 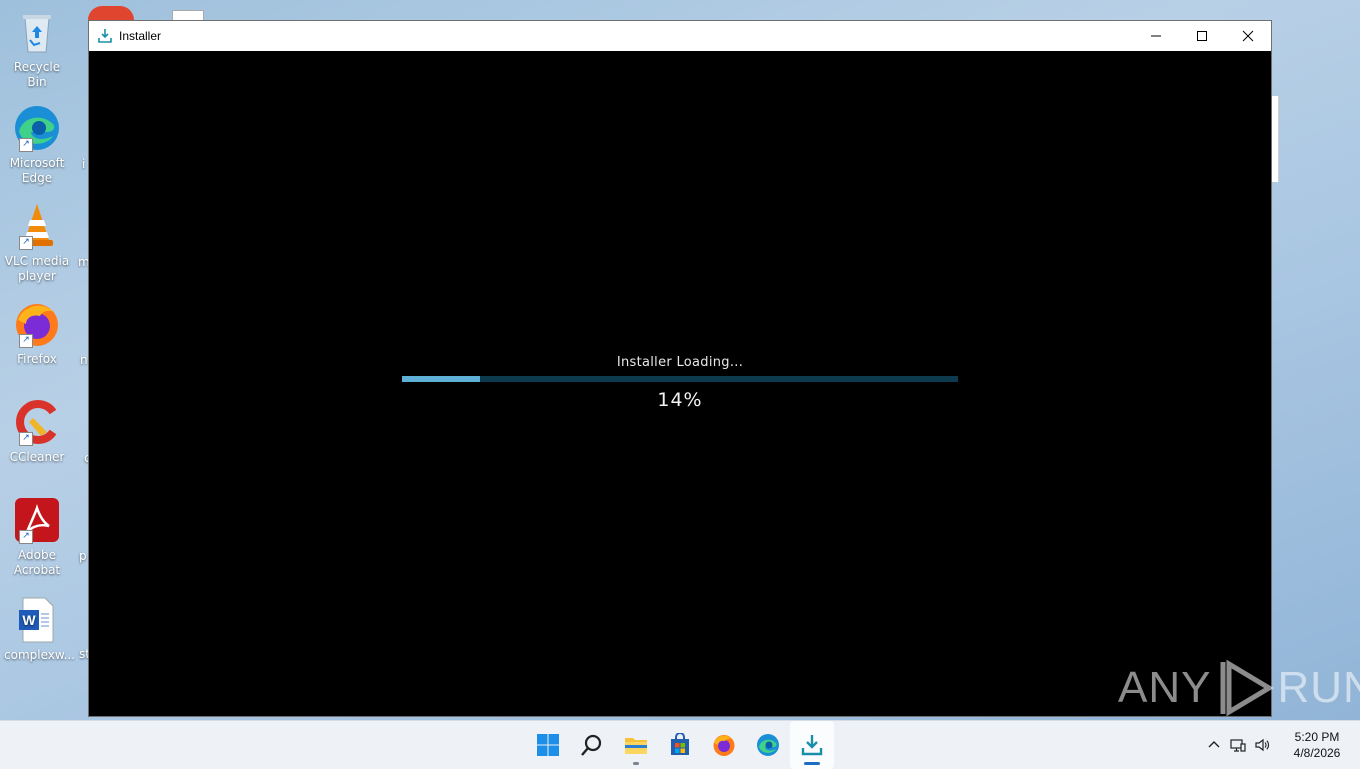 I want to click on progress-percent: 14%, so click(x=680, y=400).